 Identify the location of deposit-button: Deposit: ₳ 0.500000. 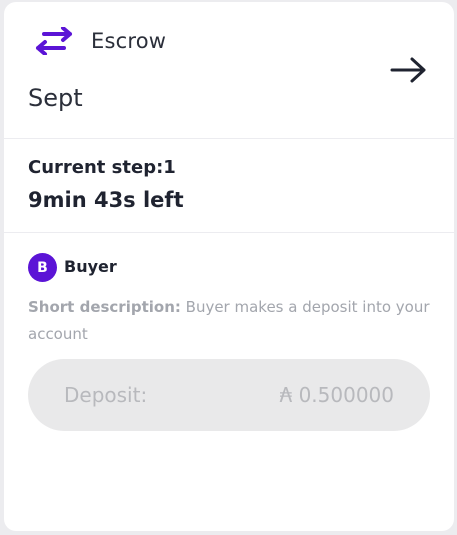
(229, 395).